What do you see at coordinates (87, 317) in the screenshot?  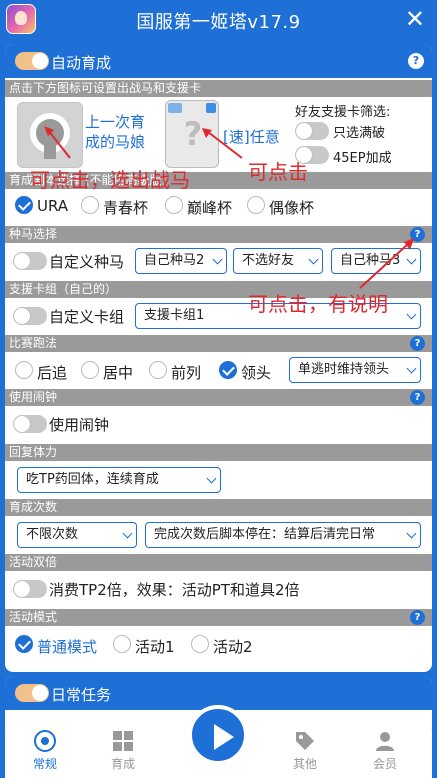 I see `support-custom-label: 自定义卡组` at bounding box center [87, 317].